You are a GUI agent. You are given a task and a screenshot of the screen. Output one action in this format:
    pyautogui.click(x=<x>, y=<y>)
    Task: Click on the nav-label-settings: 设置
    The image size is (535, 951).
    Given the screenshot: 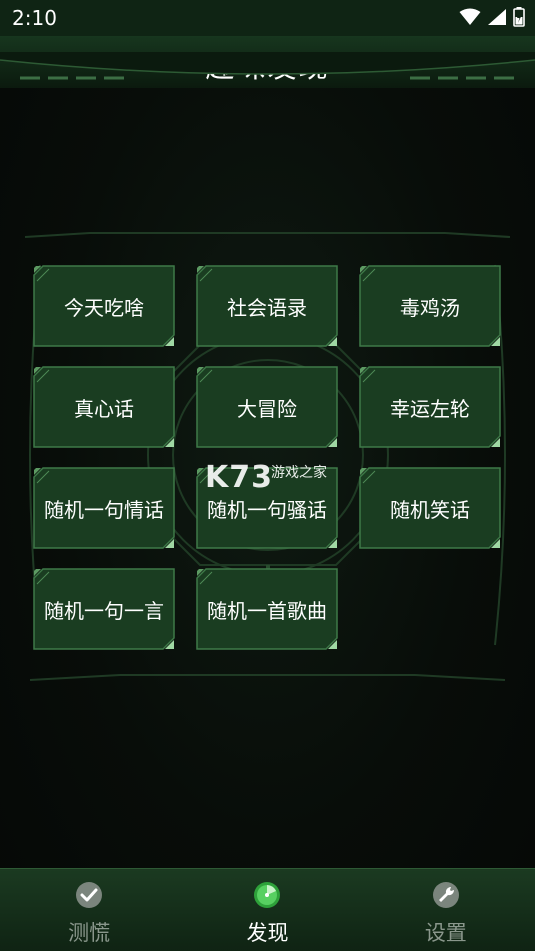 What is the action you would take?
    pyautogui.click(x=445, y=933)
    